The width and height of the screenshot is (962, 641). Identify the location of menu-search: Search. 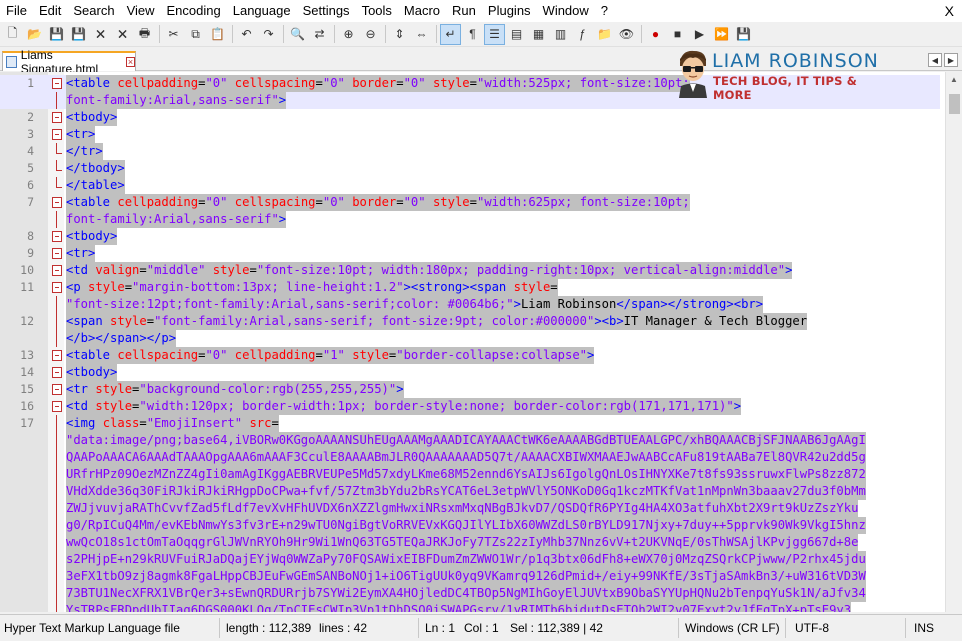
(93, 11).